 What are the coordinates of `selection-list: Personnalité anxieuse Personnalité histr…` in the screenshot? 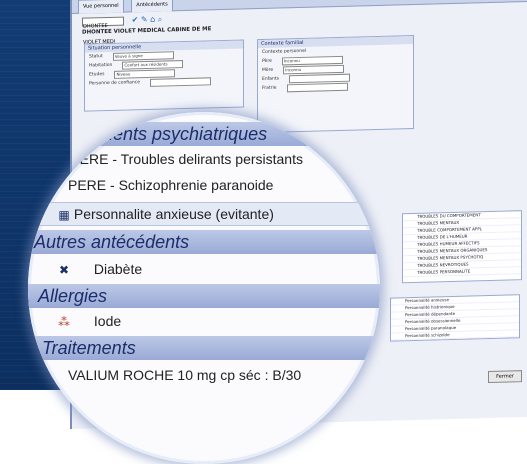 It's located at (455, 318).